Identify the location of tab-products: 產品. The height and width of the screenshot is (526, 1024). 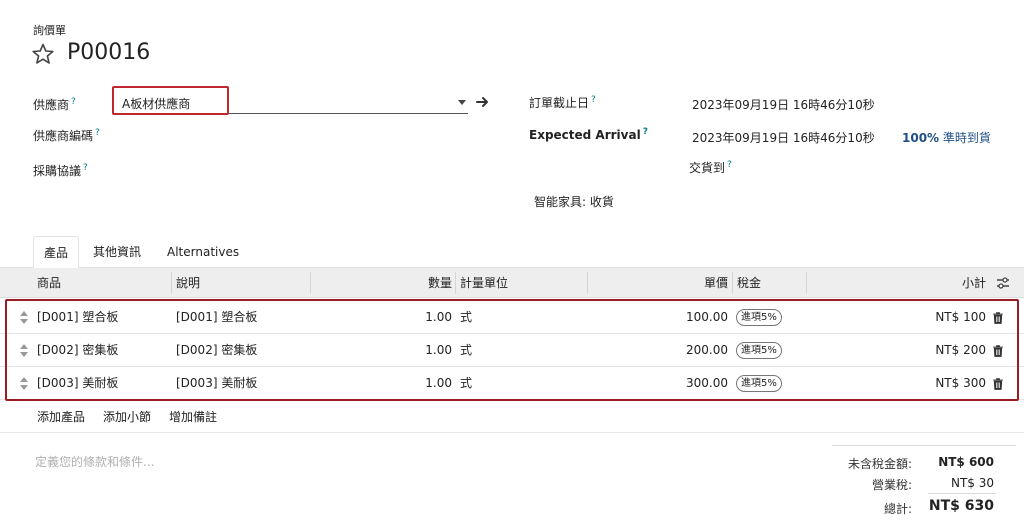
(56, 252).